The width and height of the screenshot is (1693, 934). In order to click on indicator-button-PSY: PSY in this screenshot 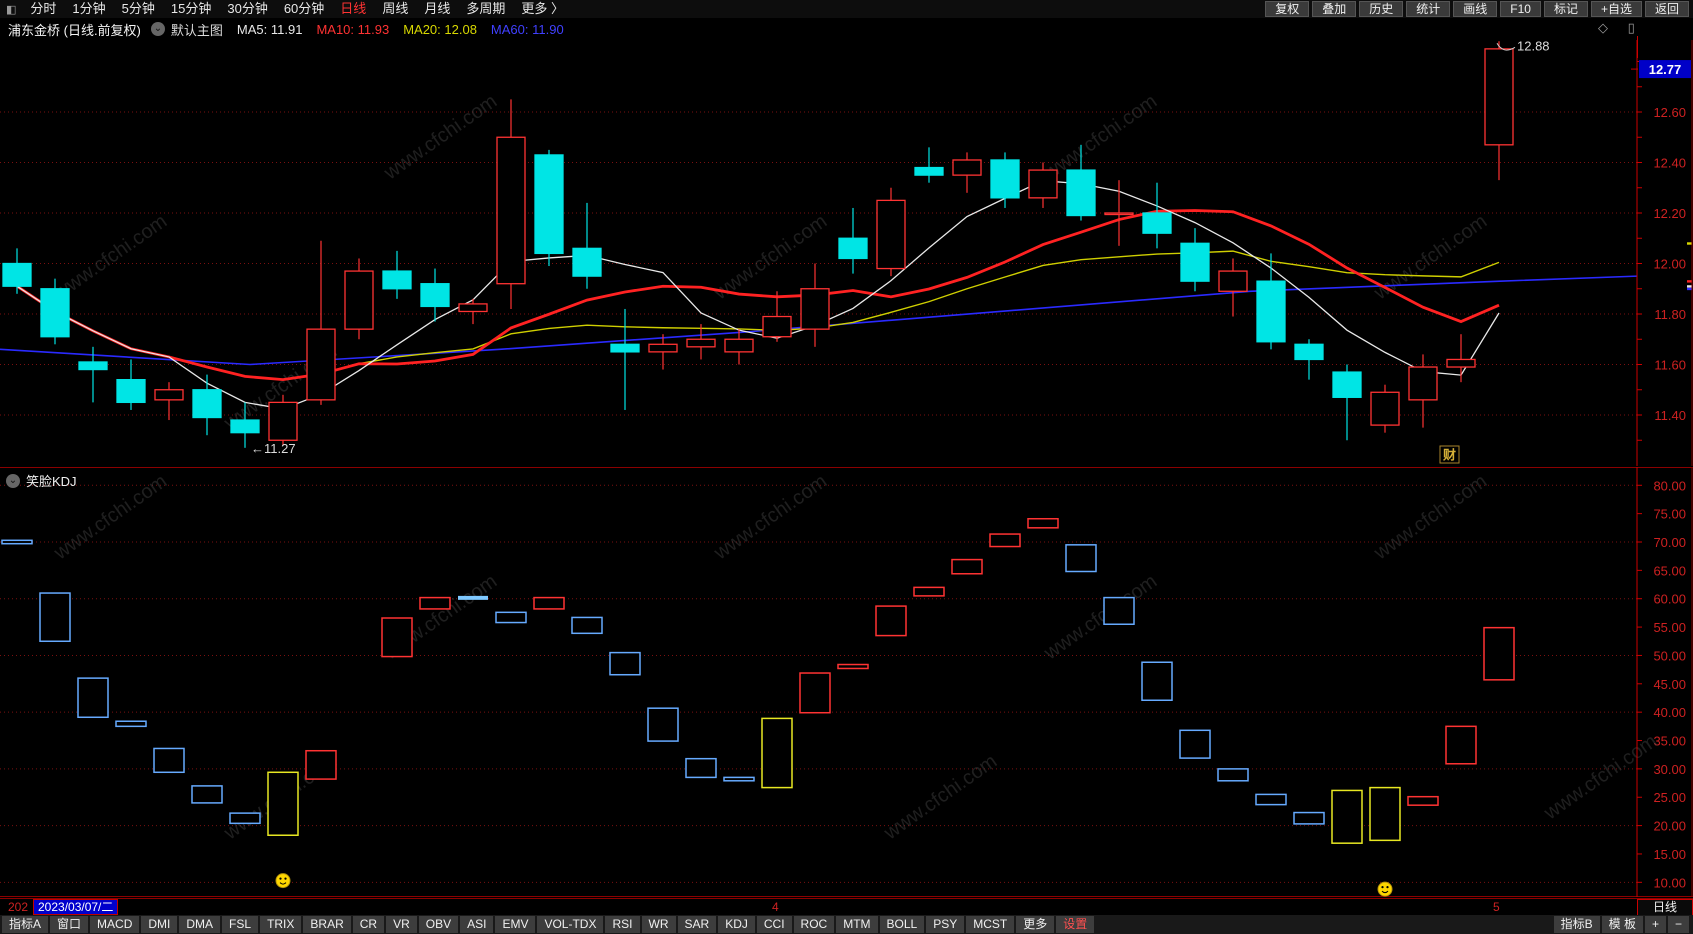, I will do `click(945, 924)`.